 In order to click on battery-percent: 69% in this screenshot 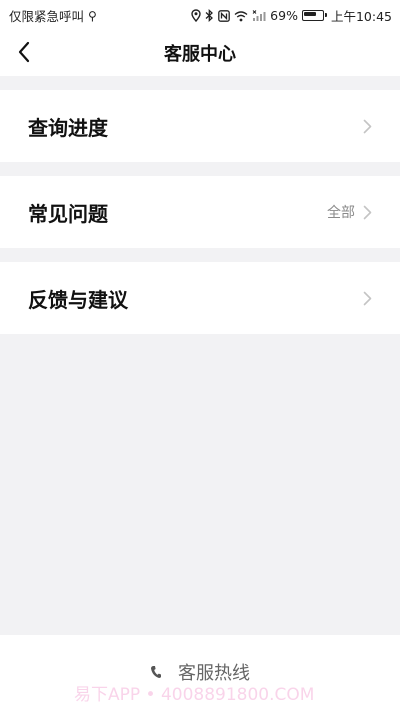, I will do `click(284, 15)`.